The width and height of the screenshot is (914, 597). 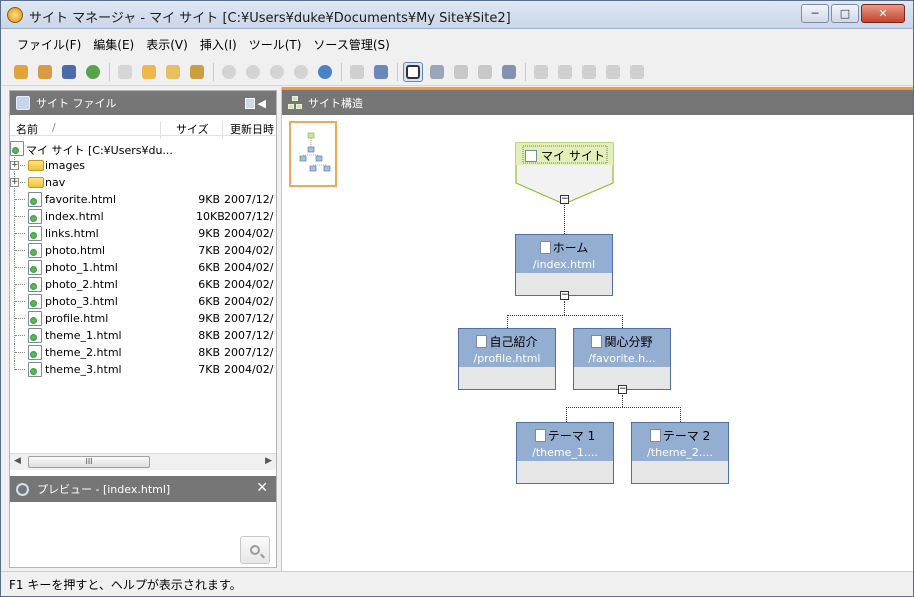 What do you see at coordinates (255, 103) in the screenshot?
I see `pane-options-icon: ◀` at bounding box center [255, 103].